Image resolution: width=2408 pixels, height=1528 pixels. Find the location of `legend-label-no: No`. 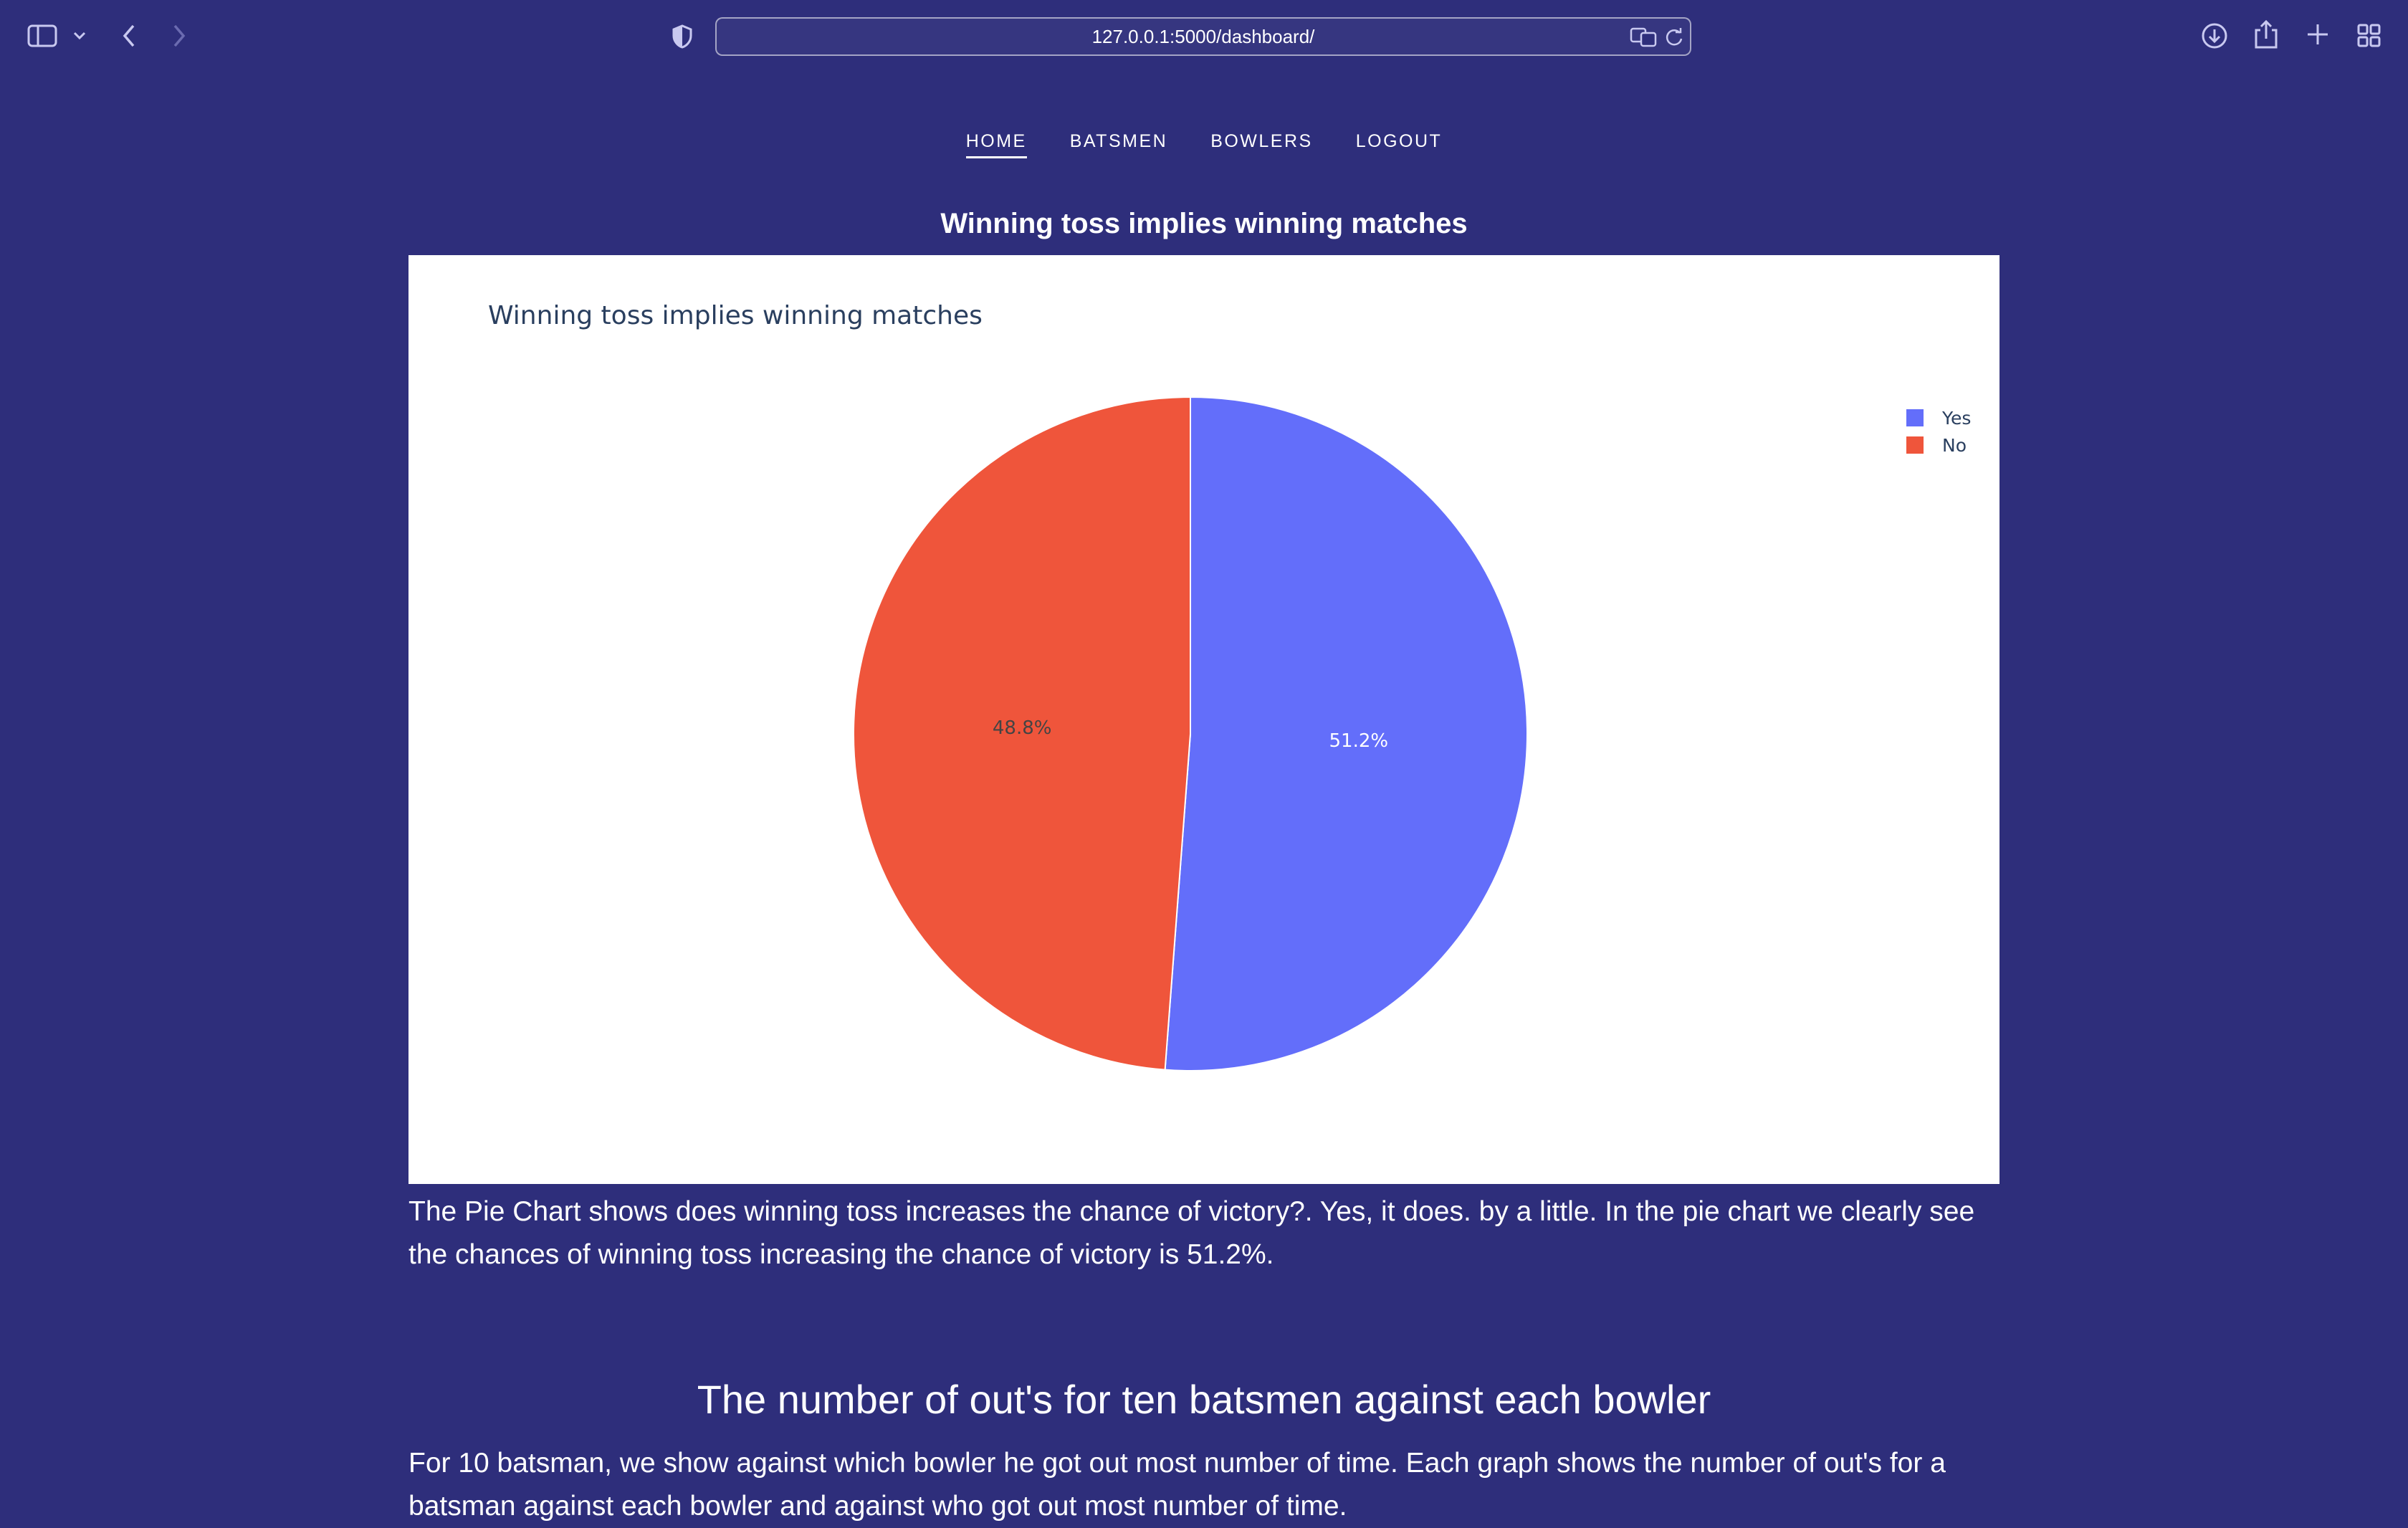

legend-label-no: No is located at coordinates (1955, 445).